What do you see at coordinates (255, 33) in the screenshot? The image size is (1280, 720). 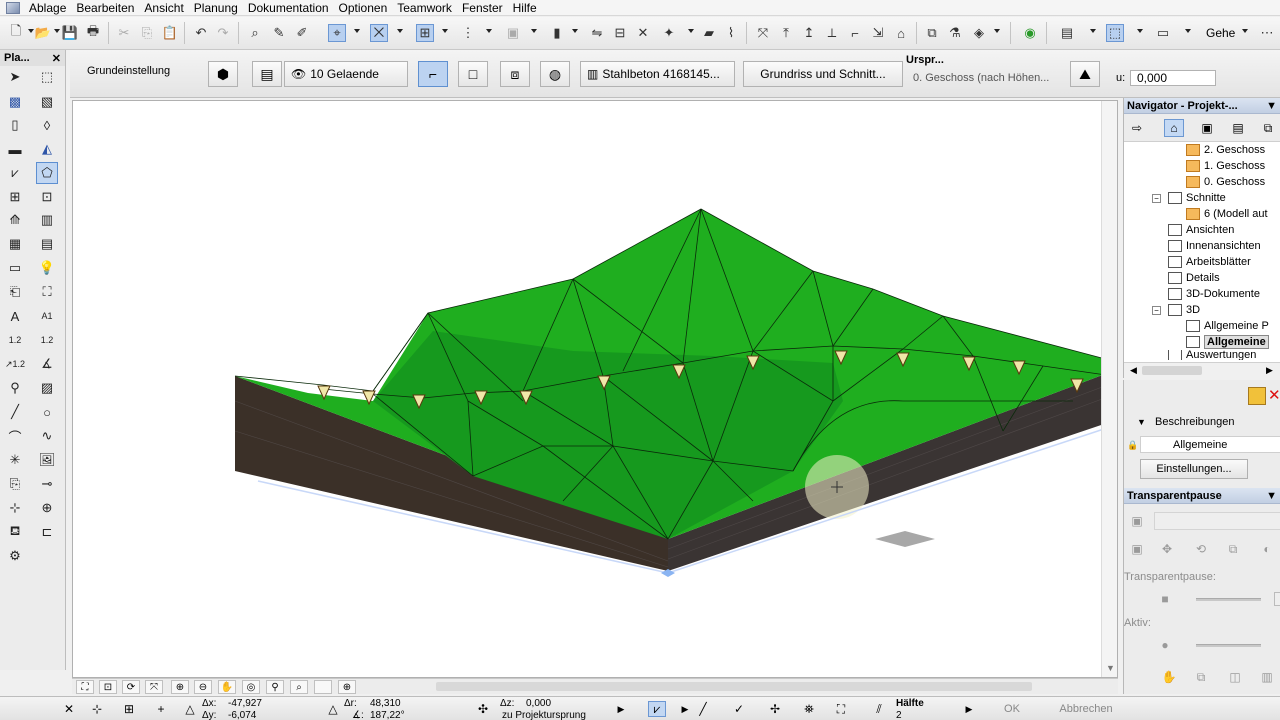 I see `find-select-icon: ⌕` at bounding box center [255, 33].